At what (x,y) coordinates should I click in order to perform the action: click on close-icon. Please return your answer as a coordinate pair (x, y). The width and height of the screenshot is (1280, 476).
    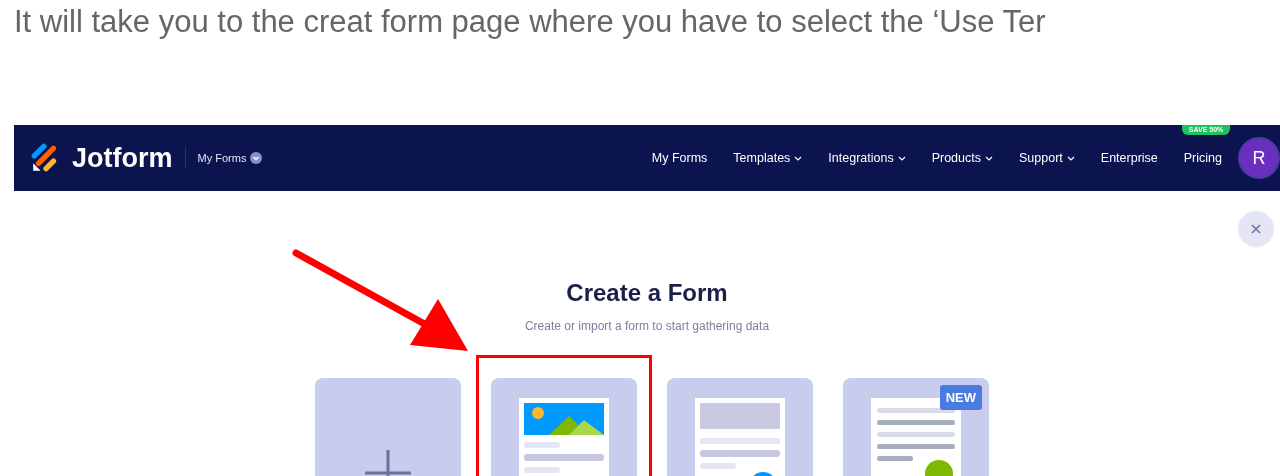
    Looking at the image, I should click on (1256, 229).